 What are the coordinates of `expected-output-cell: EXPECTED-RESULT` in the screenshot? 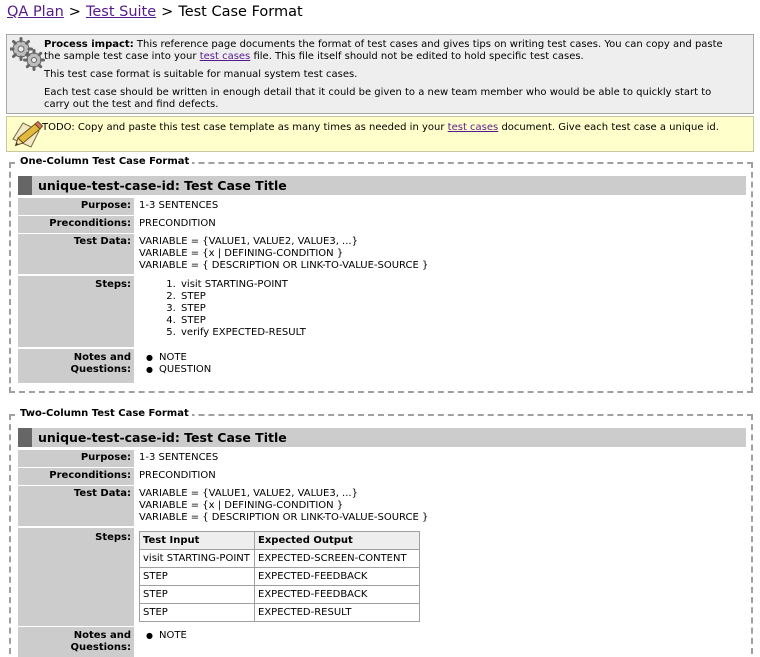 It's located at (337, 612).